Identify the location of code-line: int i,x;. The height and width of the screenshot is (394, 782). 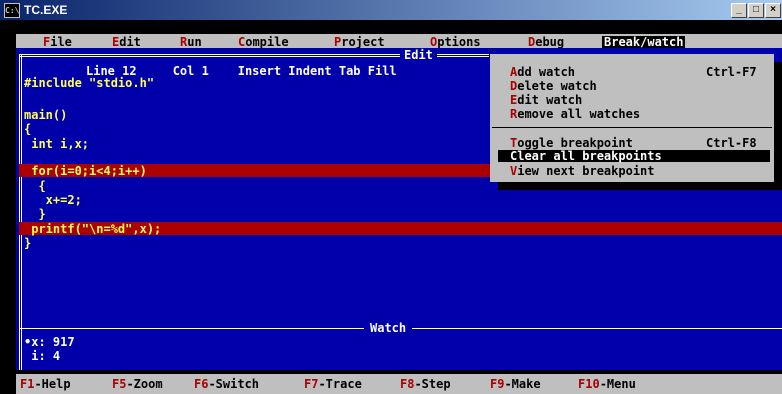
(56, 144).